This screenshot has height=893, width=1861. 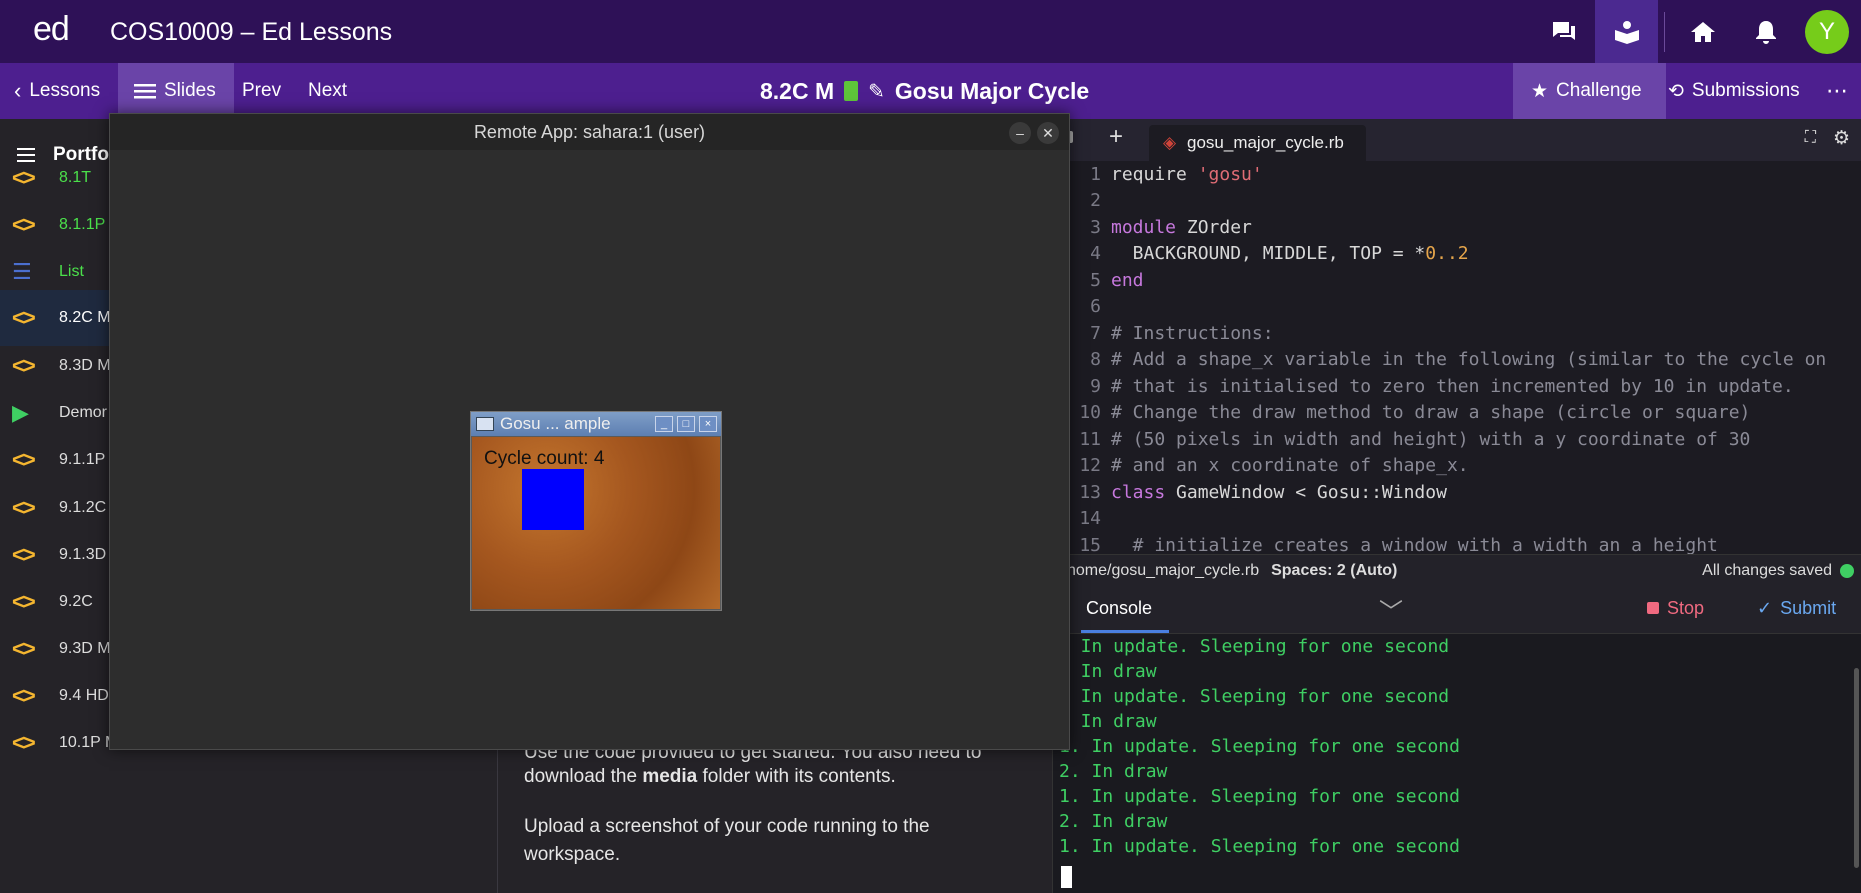 I want to click on challenge-button: ★ Challenge, so click(x=1589, y=91).